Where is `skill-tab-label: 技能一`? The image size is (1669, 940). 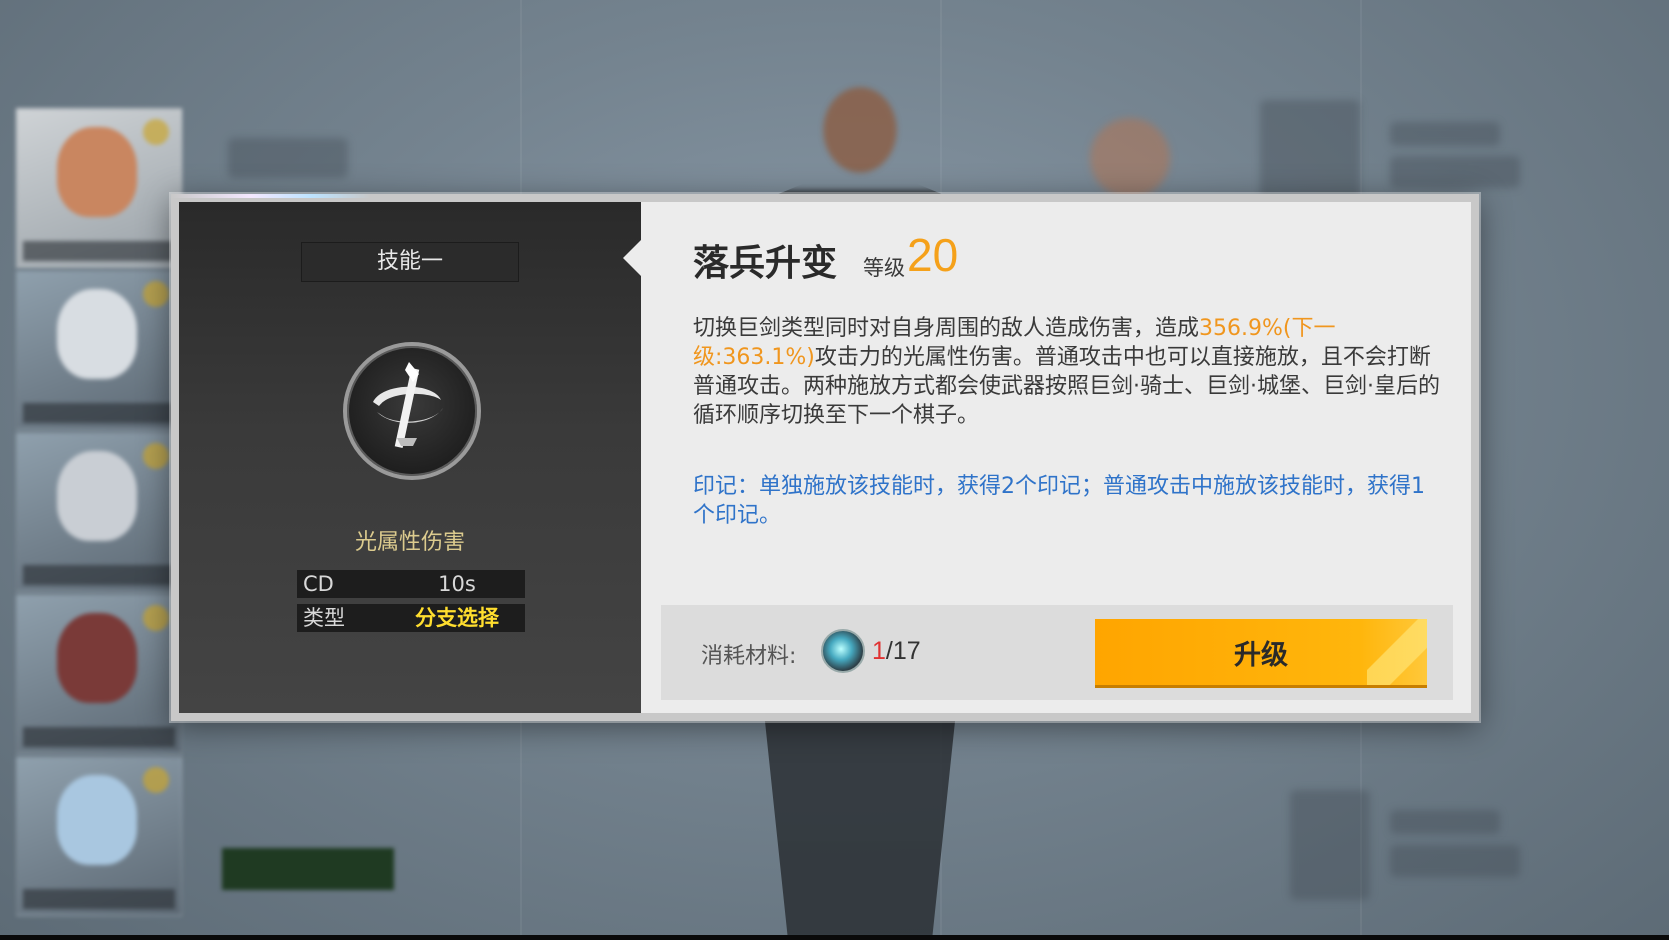
skill-tab-label: 技能一 is located at coordinates (410, 262).